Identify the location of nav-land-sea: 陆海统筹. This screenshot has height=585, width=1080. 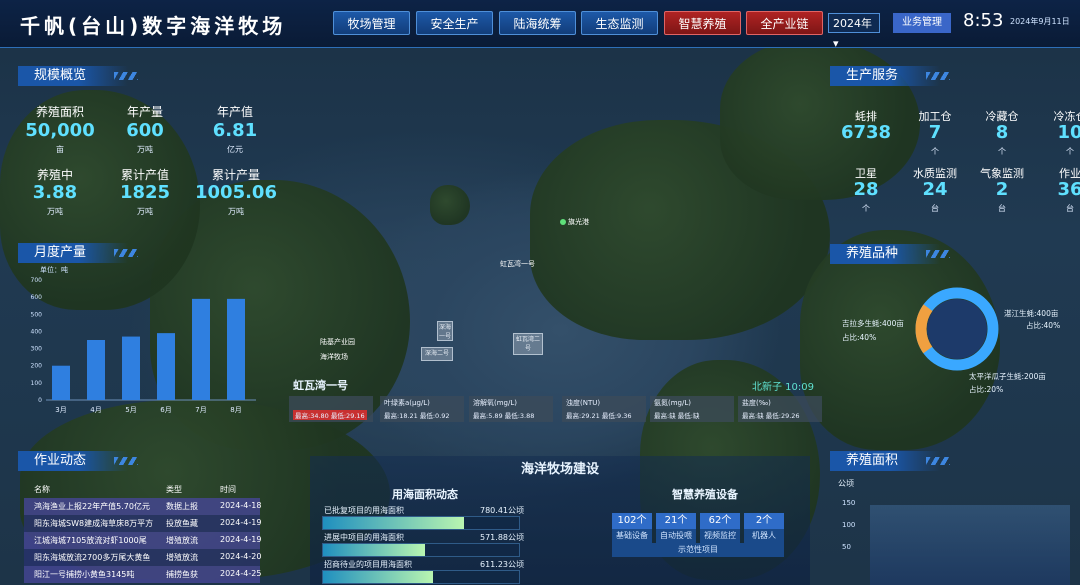
(537, 23).